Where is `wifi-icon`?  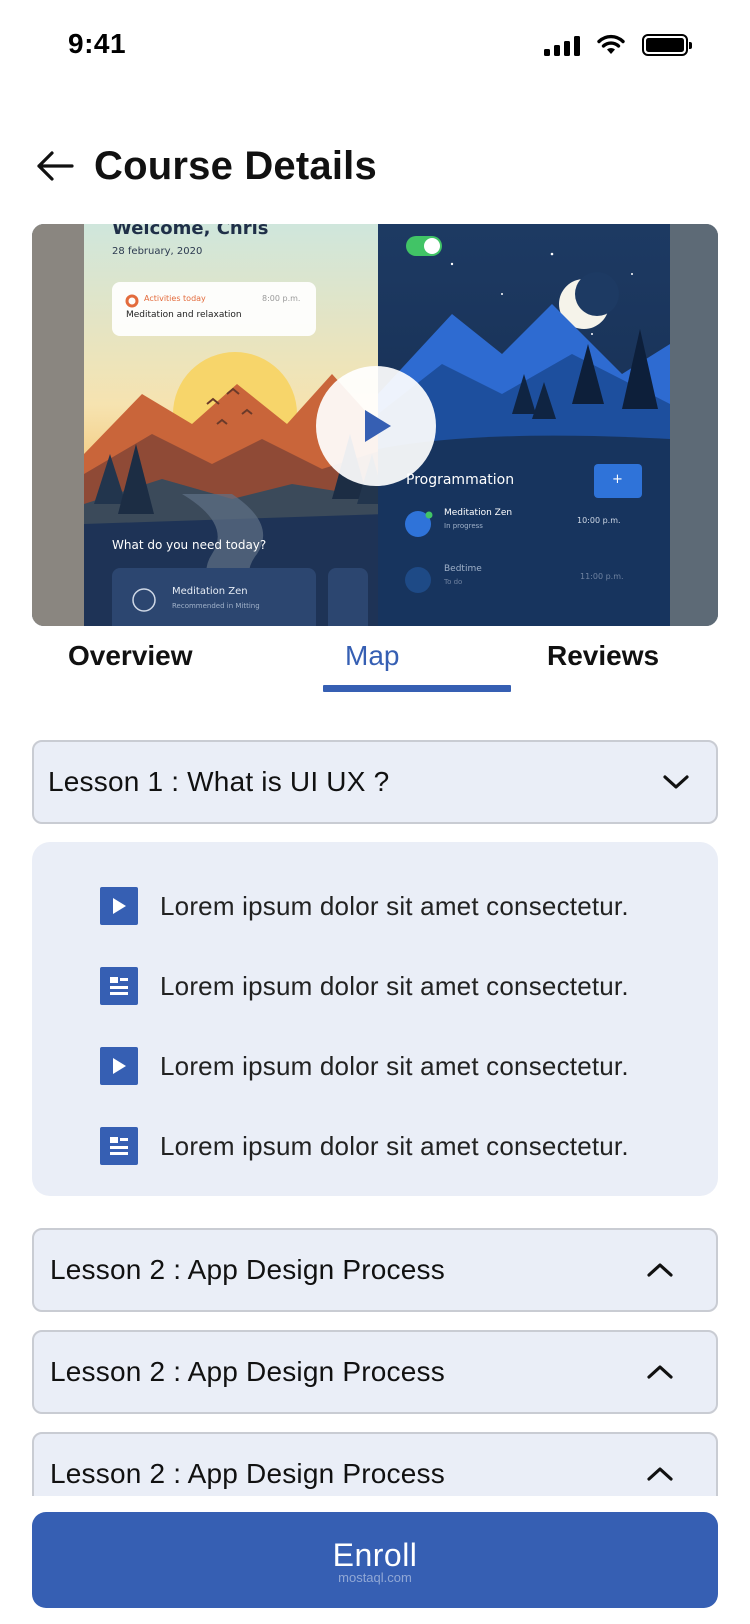
wifi-icon is located at coordinates (611, 44).